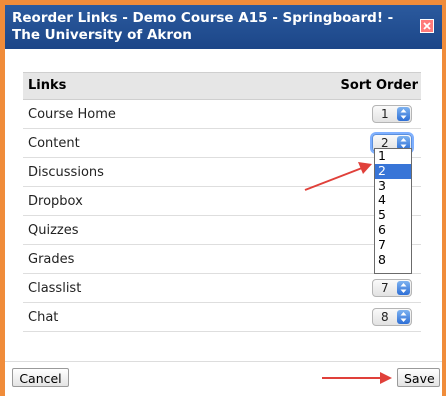 This screenshot has height=396, width=446. I want to click on table-row: Dropbox, so click(222, 201).